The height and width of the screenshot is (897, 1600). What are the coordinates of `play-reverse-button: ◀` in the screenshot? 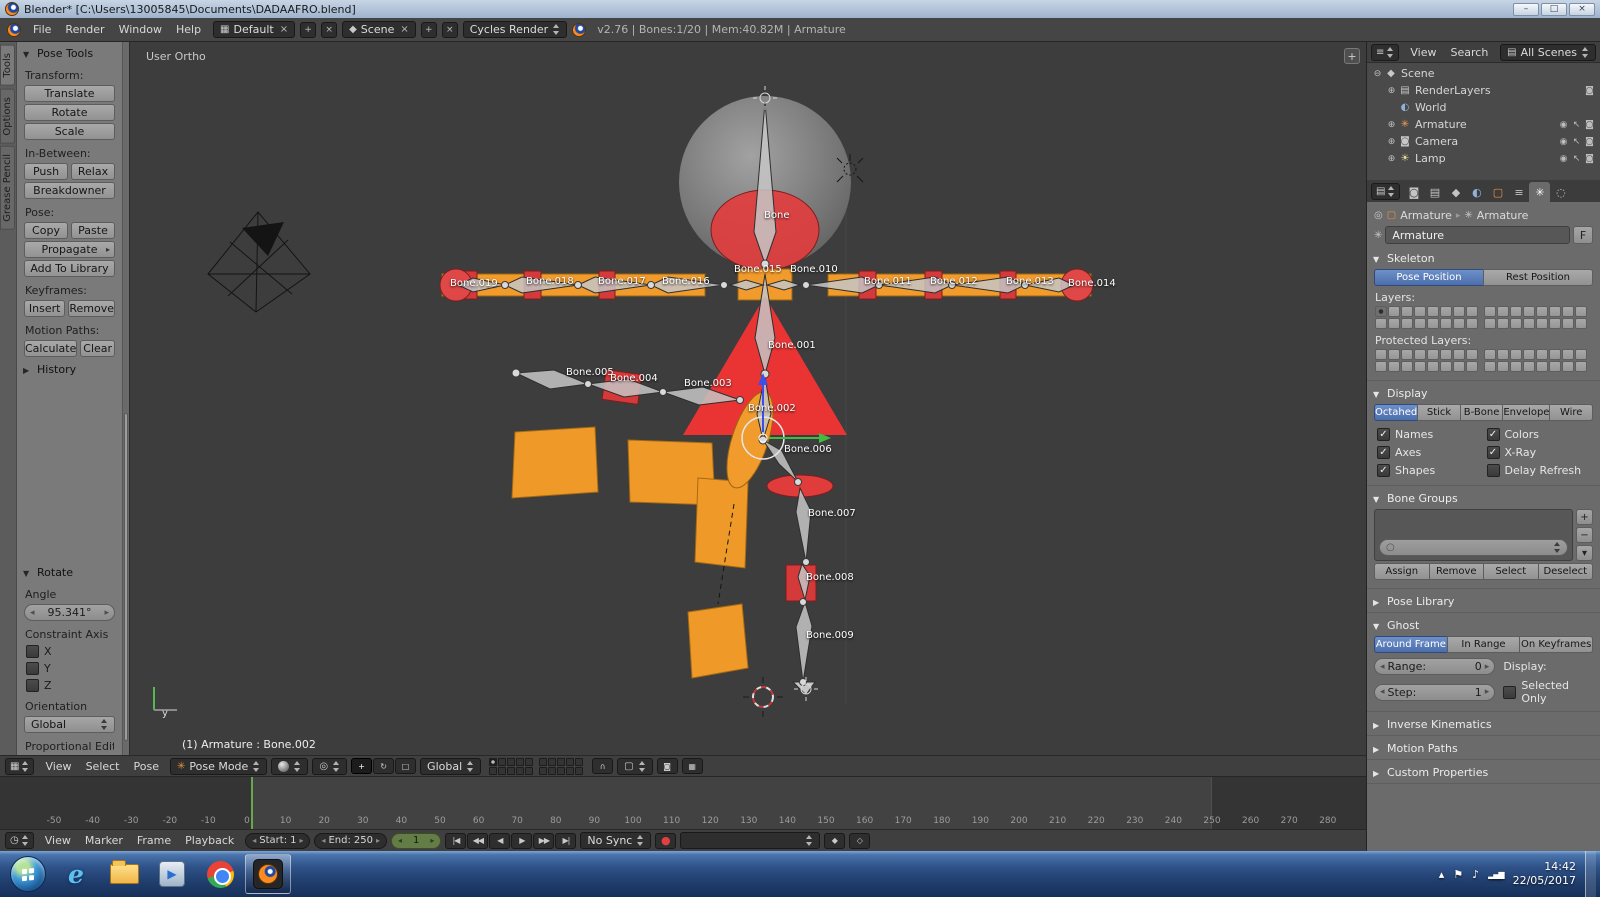 It's located at (500, 840).